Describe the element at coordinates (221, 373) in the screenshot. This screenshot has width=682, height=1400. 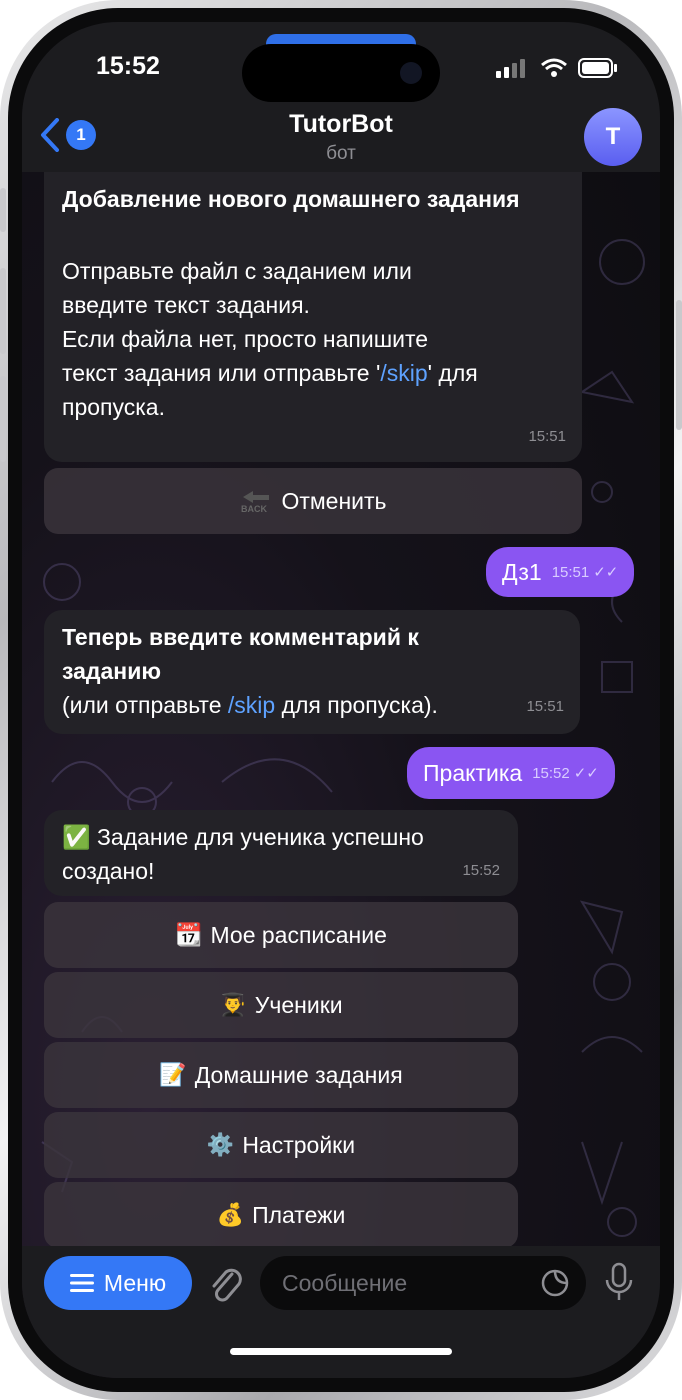
I see `message-text: текст задания или отправьте '` at that location.